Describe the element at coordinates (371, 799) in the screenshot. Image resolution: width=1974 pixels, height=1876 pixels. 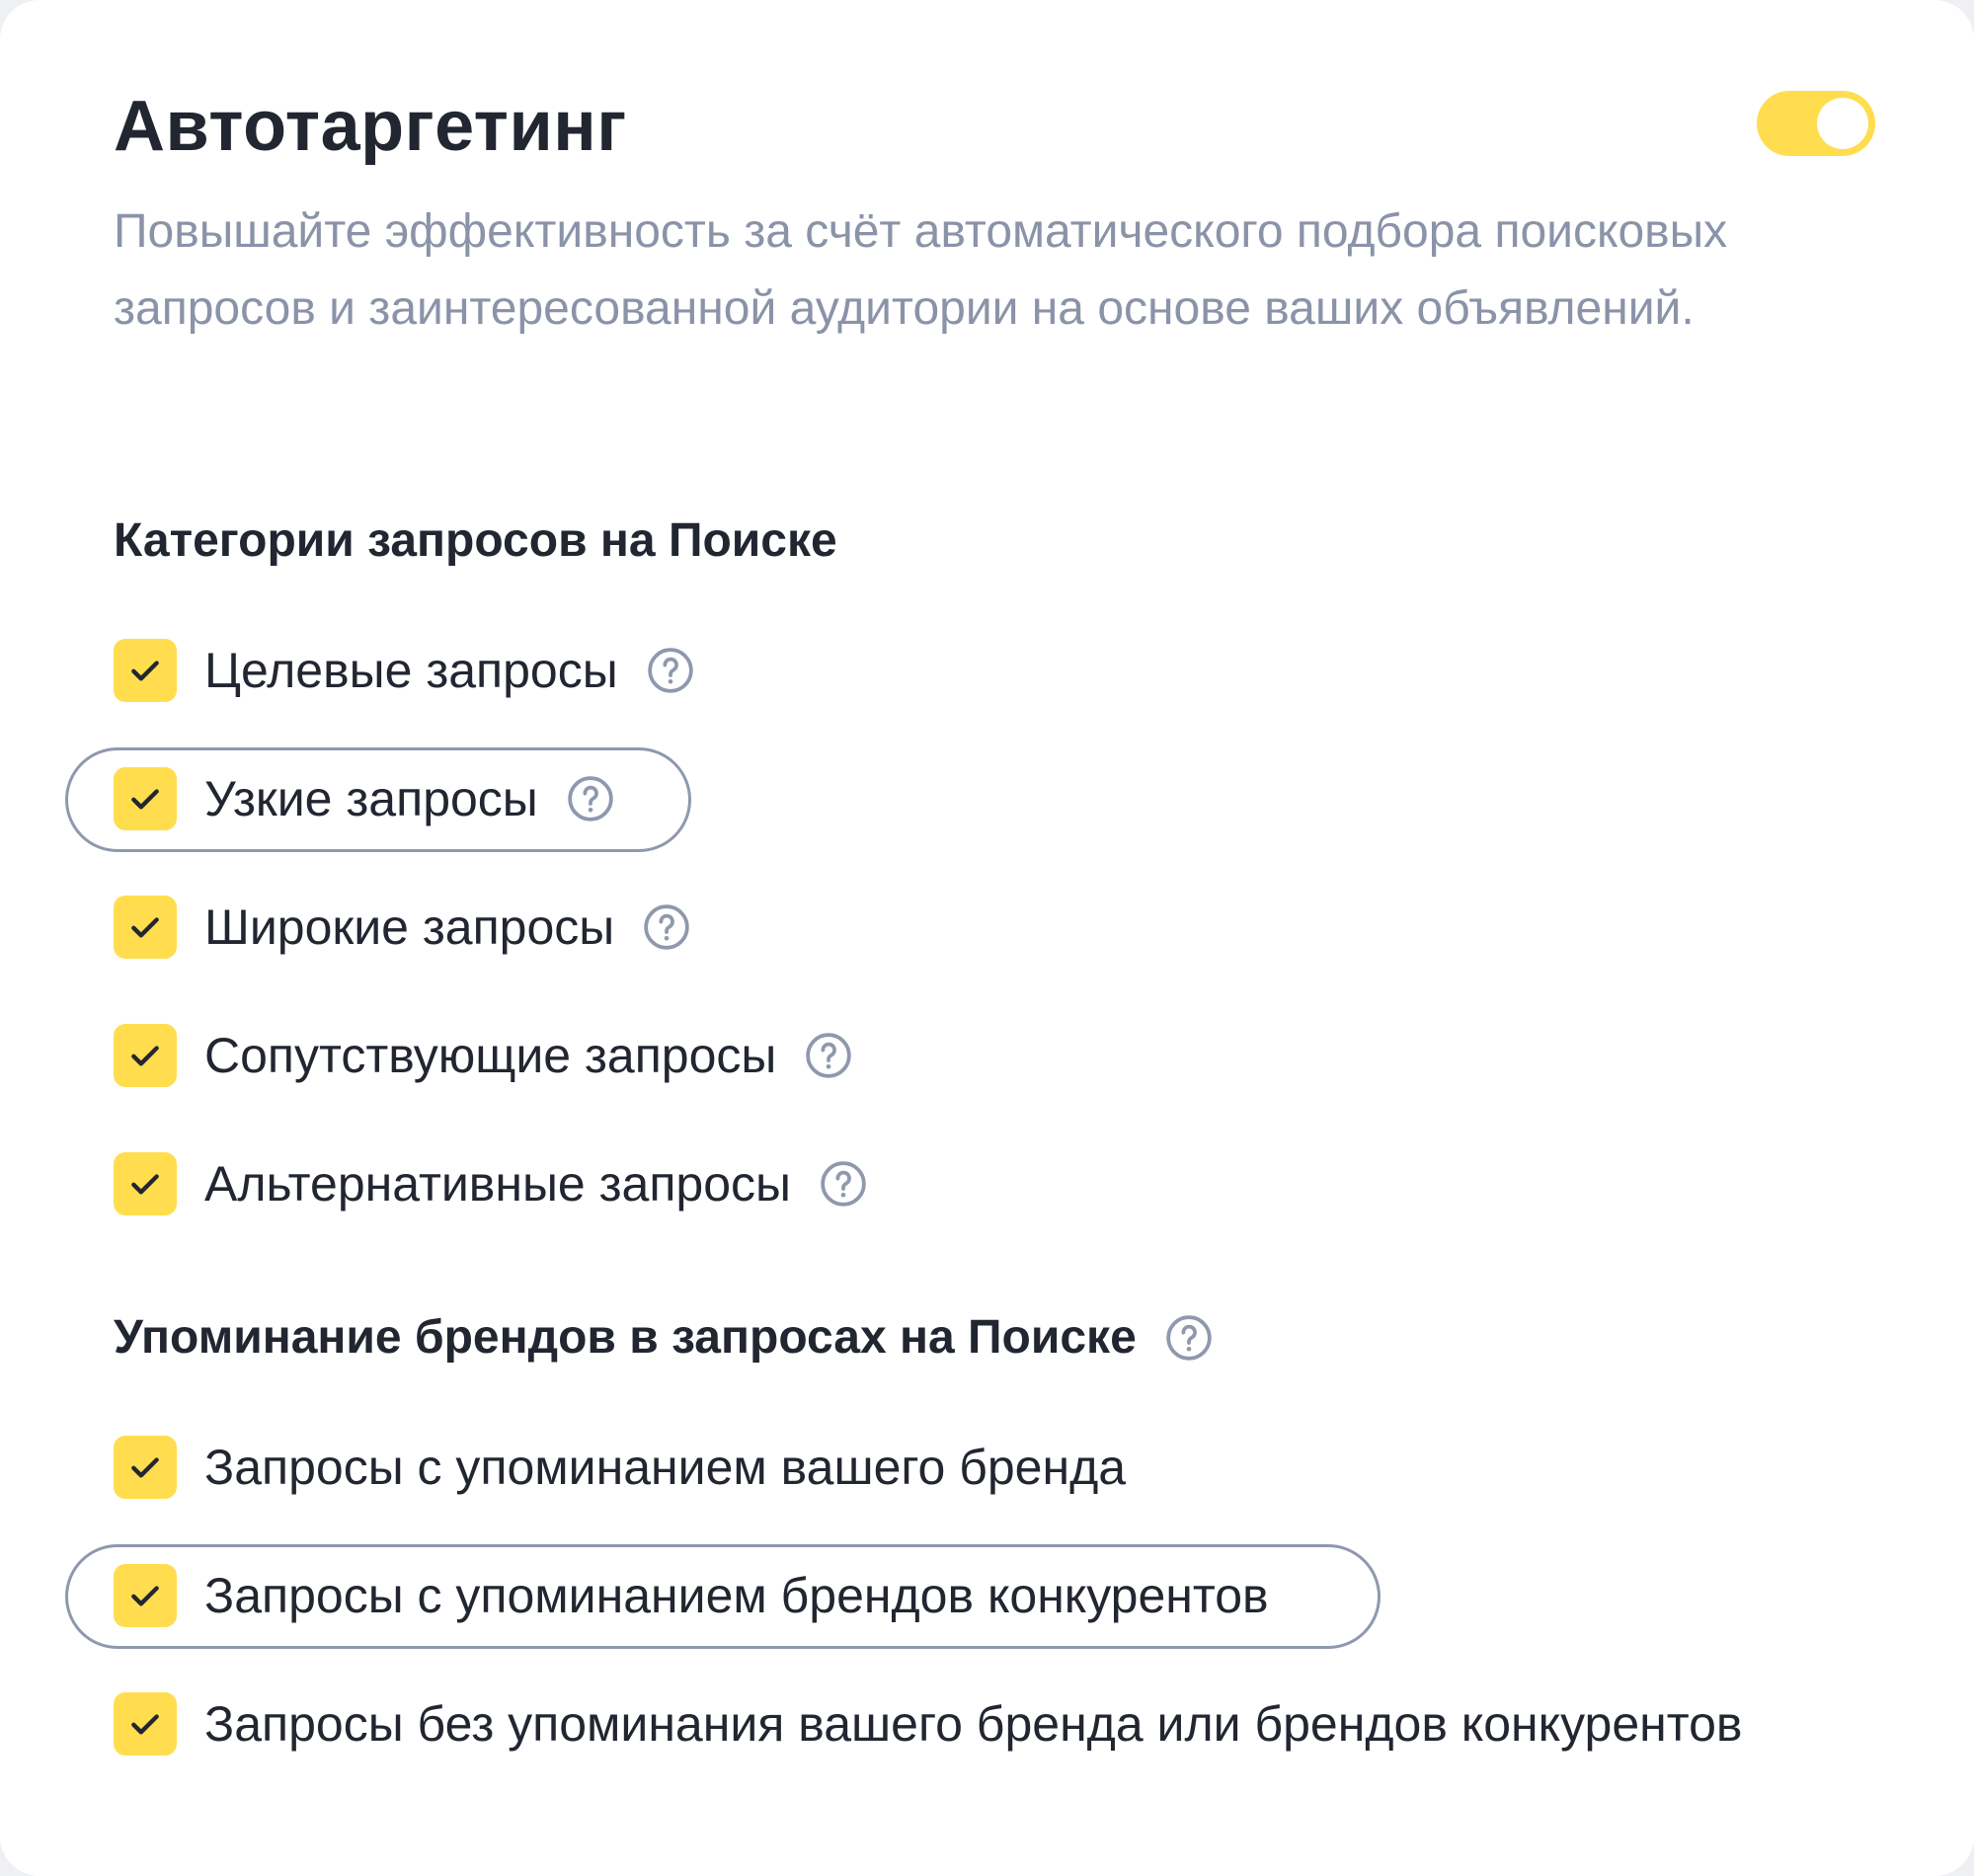
I see `label-narrow-queries: Узкие запросы` at that location.